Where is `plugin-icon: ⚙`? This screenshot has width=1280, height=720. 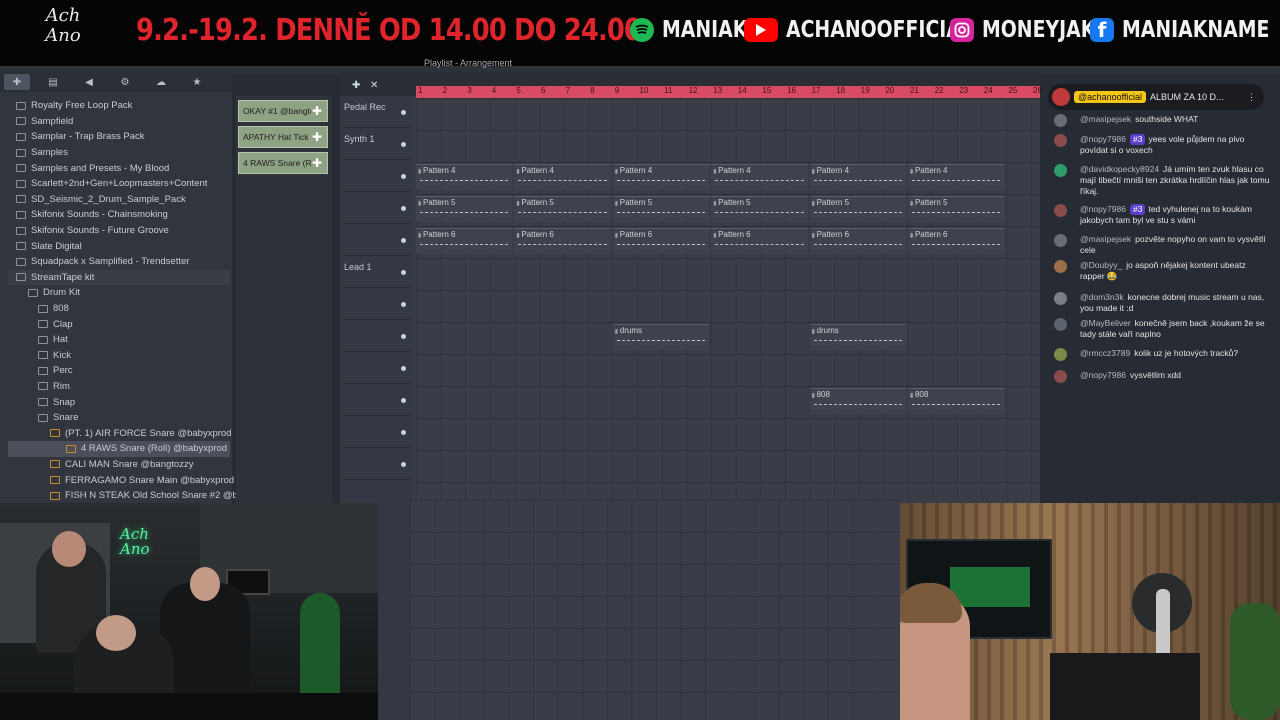
plugin-icon: ⚙ is located at coordinates (125, 82).